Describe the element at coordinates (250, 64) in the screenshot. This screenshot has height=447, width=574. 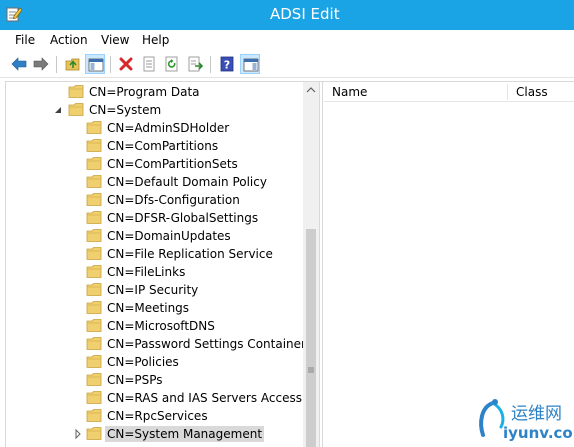
I see `show-hide-action-pane-icon` at that location.